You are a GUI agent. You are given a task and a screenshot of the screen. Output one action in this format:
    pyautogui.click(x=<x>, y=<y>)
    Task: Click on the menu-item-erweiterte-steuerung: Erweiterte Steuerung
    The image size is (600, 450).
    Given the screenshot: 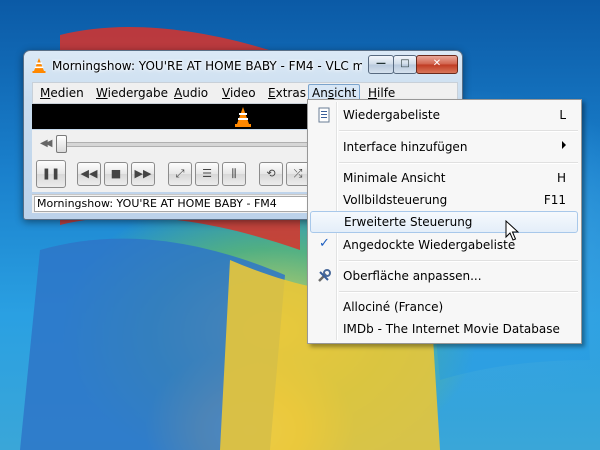 What is the action you would take?
    pyautogui.click(x=444, y=222)
    